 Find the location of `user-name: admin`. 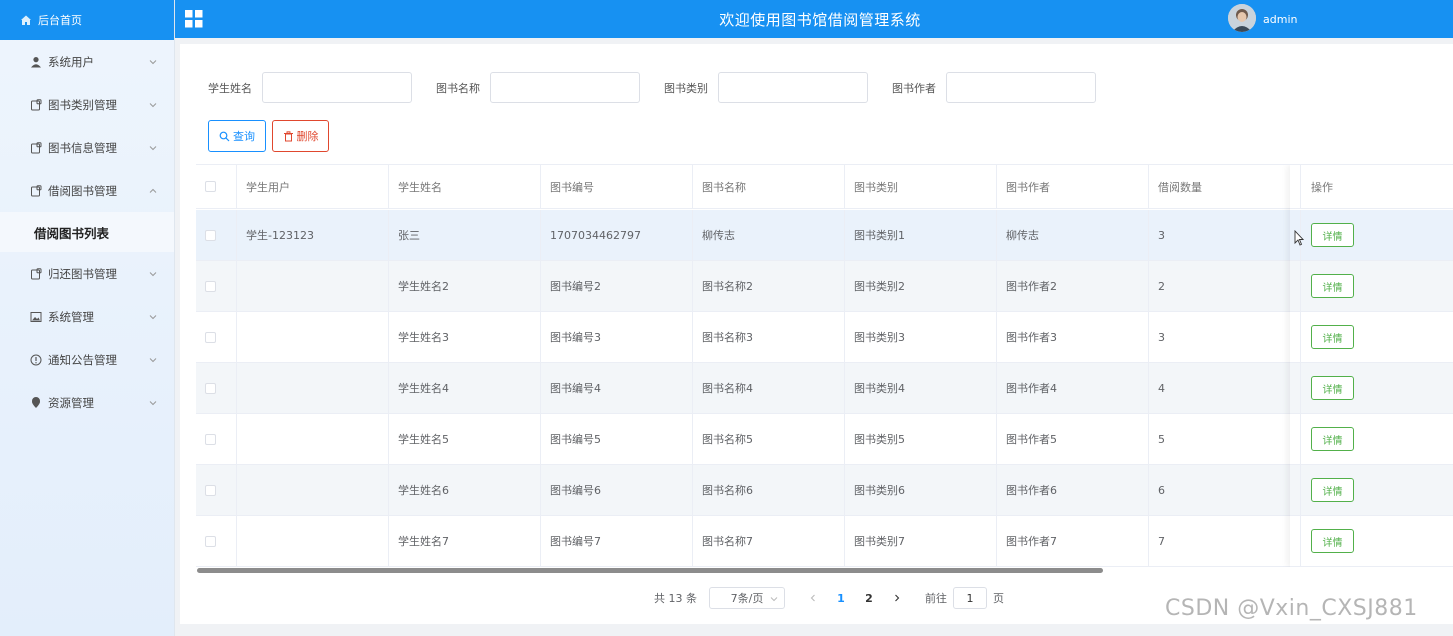

user-name: admin is located at coordinates (1280, 19).